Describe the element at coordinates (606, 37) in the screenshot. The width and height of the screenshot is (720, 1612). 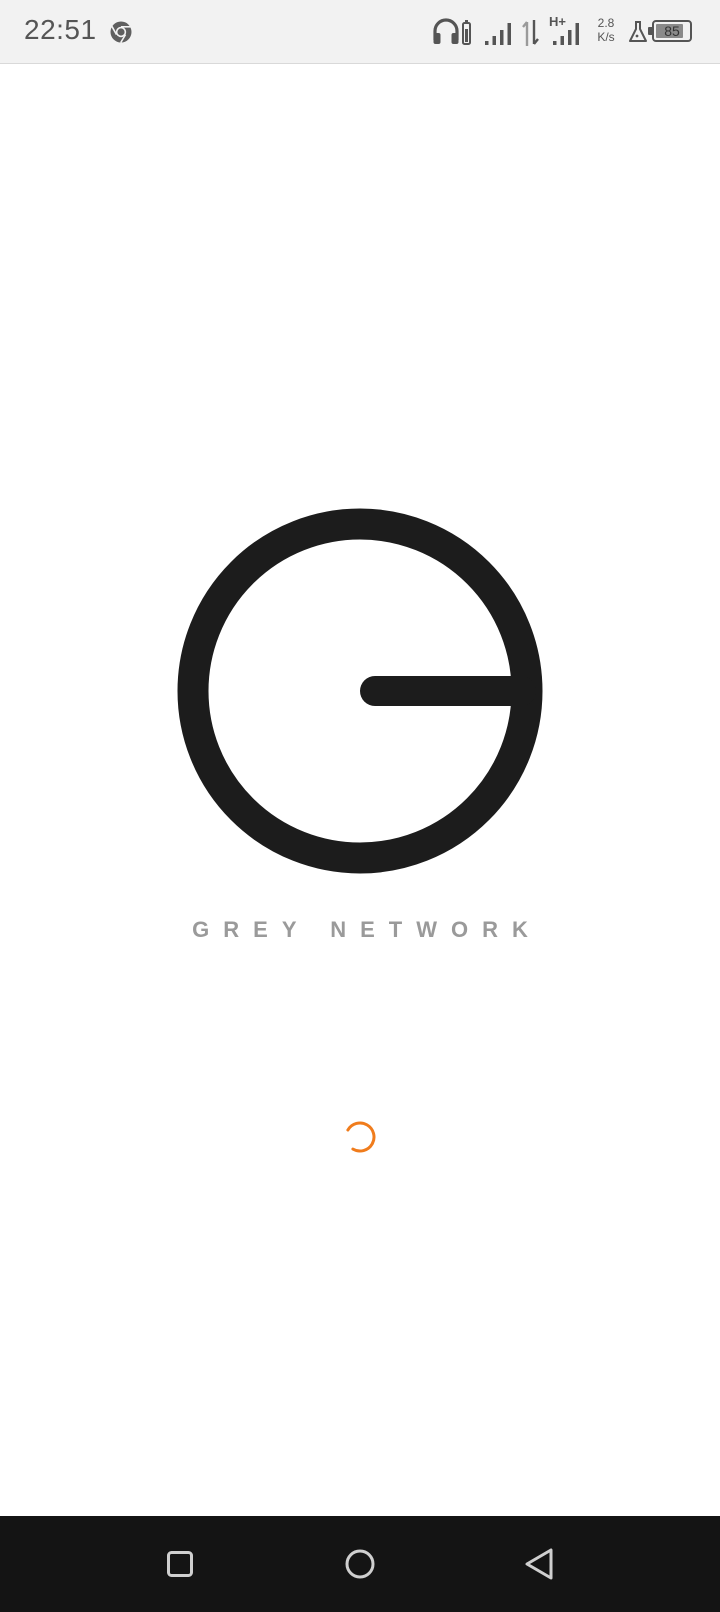
I see `network-speed-unit: K/s` at that location.